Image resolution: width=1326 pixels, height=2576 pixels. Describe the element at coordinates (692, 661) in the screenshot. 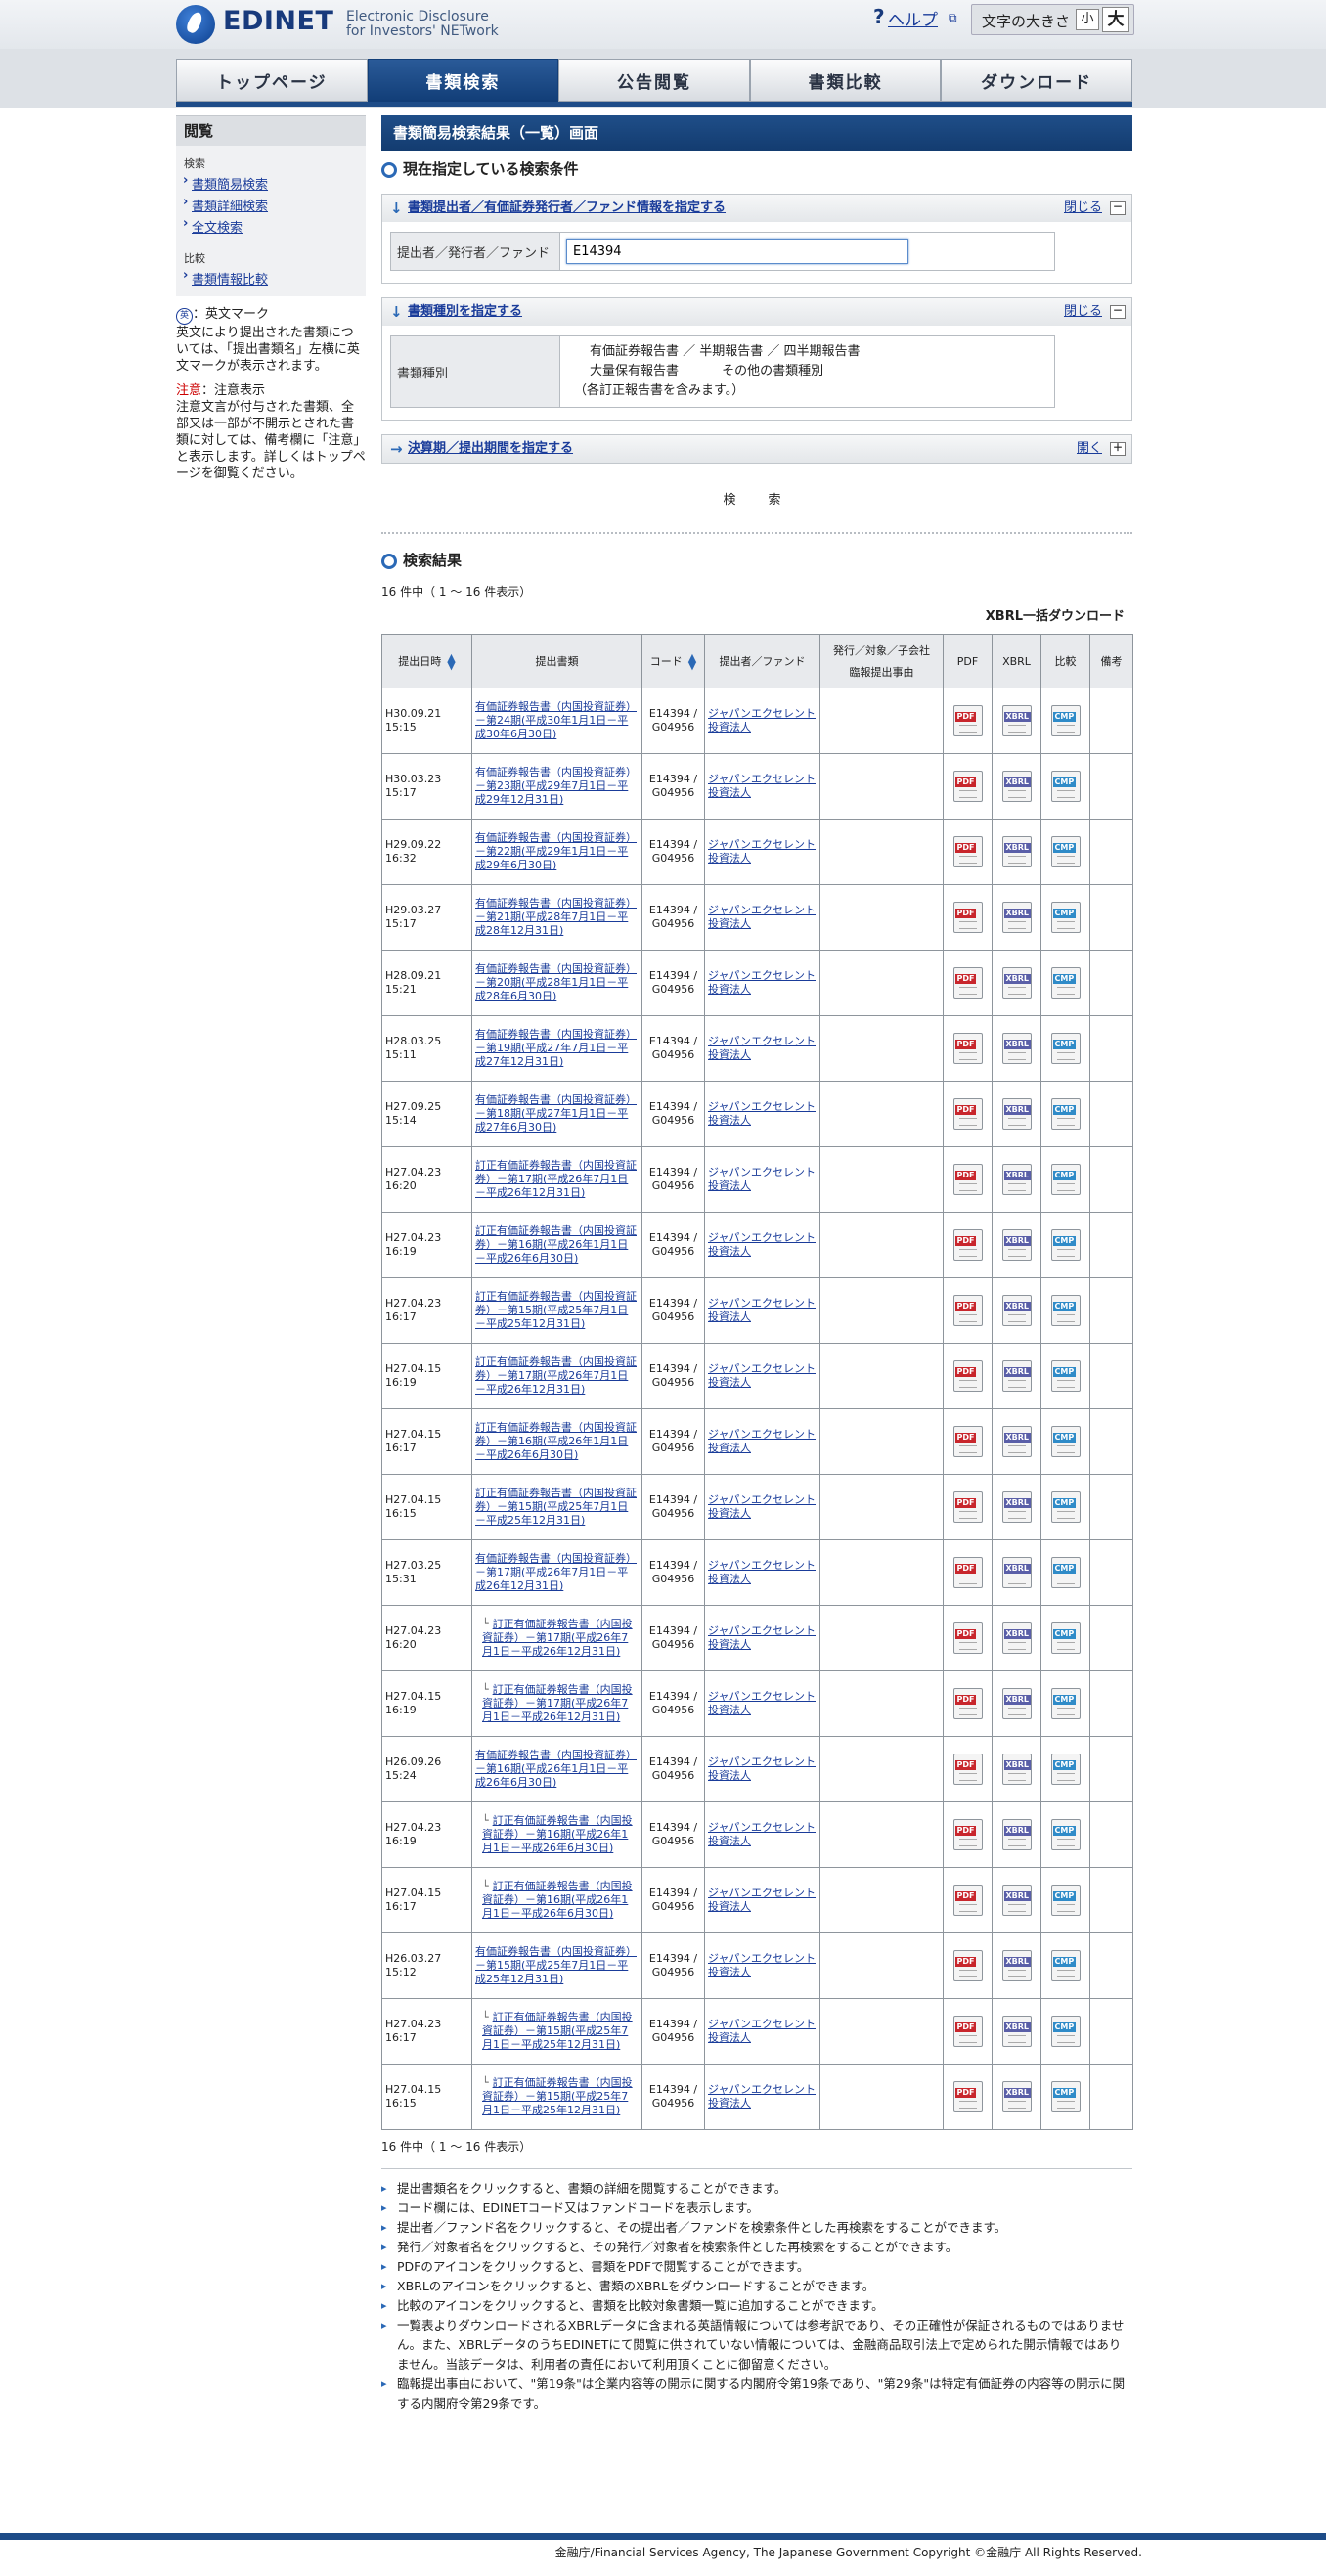

I see `sort-toggle-icon: ▲ ▼` at that location.